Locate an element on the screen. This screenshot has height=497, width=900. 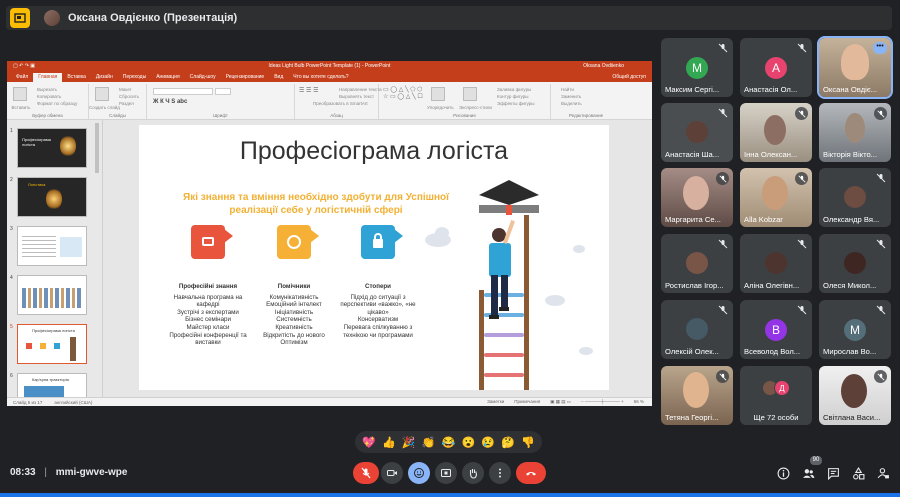
thumbnail-slide-3: 3 is located at coordinates (55, 247).